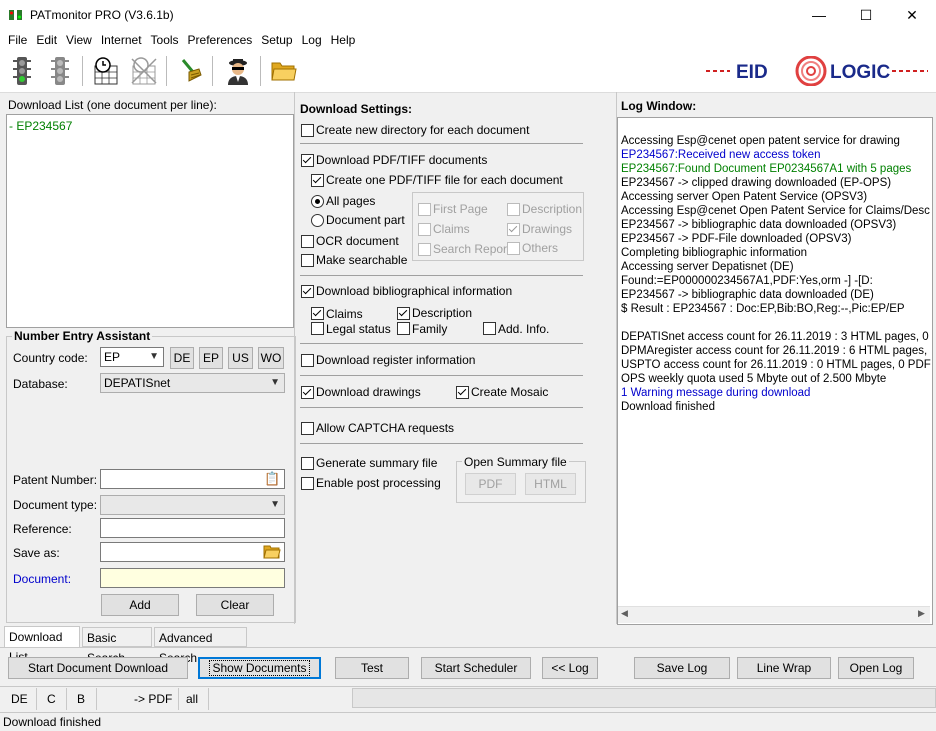 The height and width of the screenshot is (731, 936). What do you see at coordinates (144, 71) in the screenshot?
I see `scheduler-off-icon` at bounding box center [144, 71].